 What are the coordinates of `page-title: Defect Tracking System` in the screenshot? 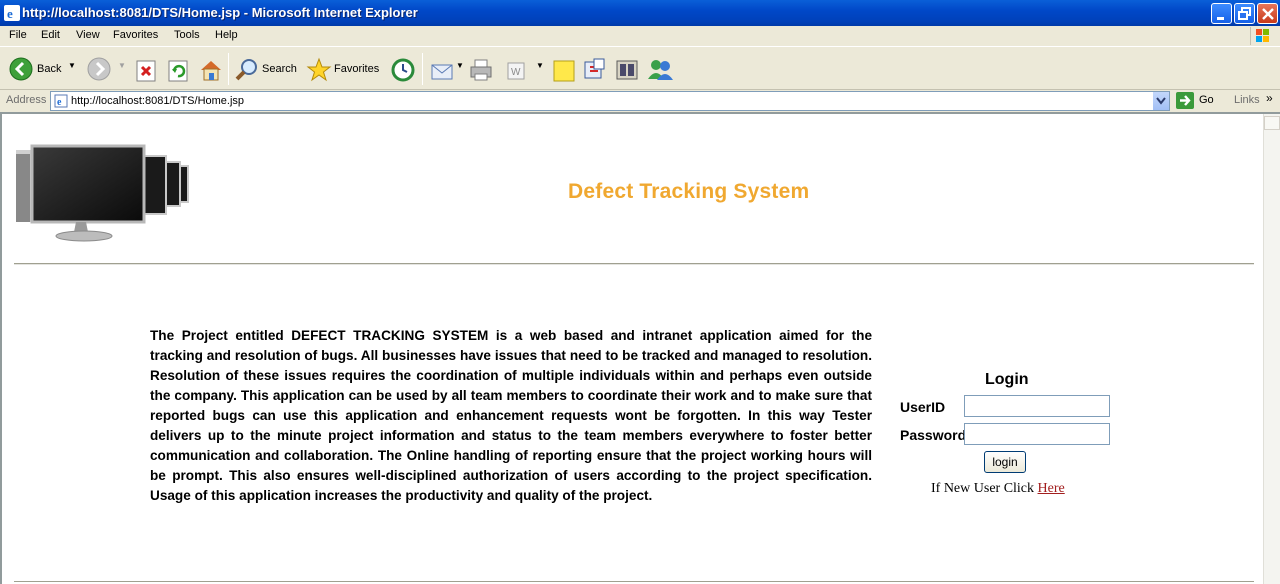 It's located at (689, 191).